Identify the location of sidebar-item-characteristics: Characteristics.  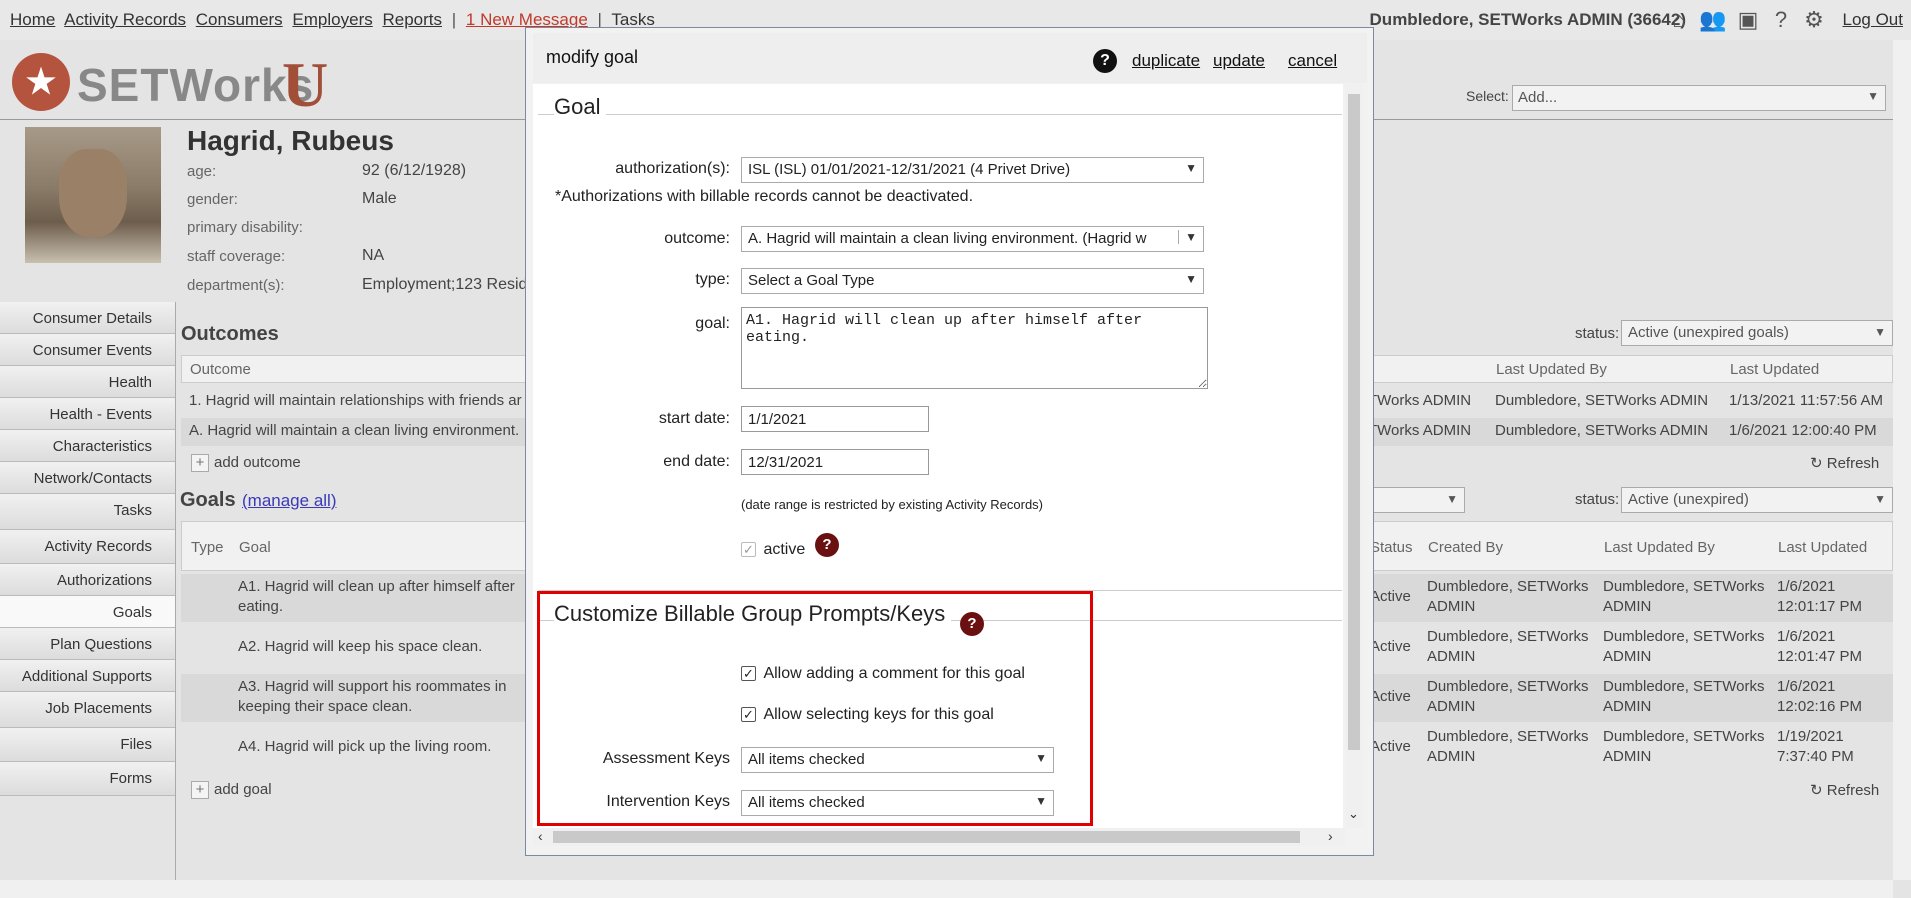
(87, 446).